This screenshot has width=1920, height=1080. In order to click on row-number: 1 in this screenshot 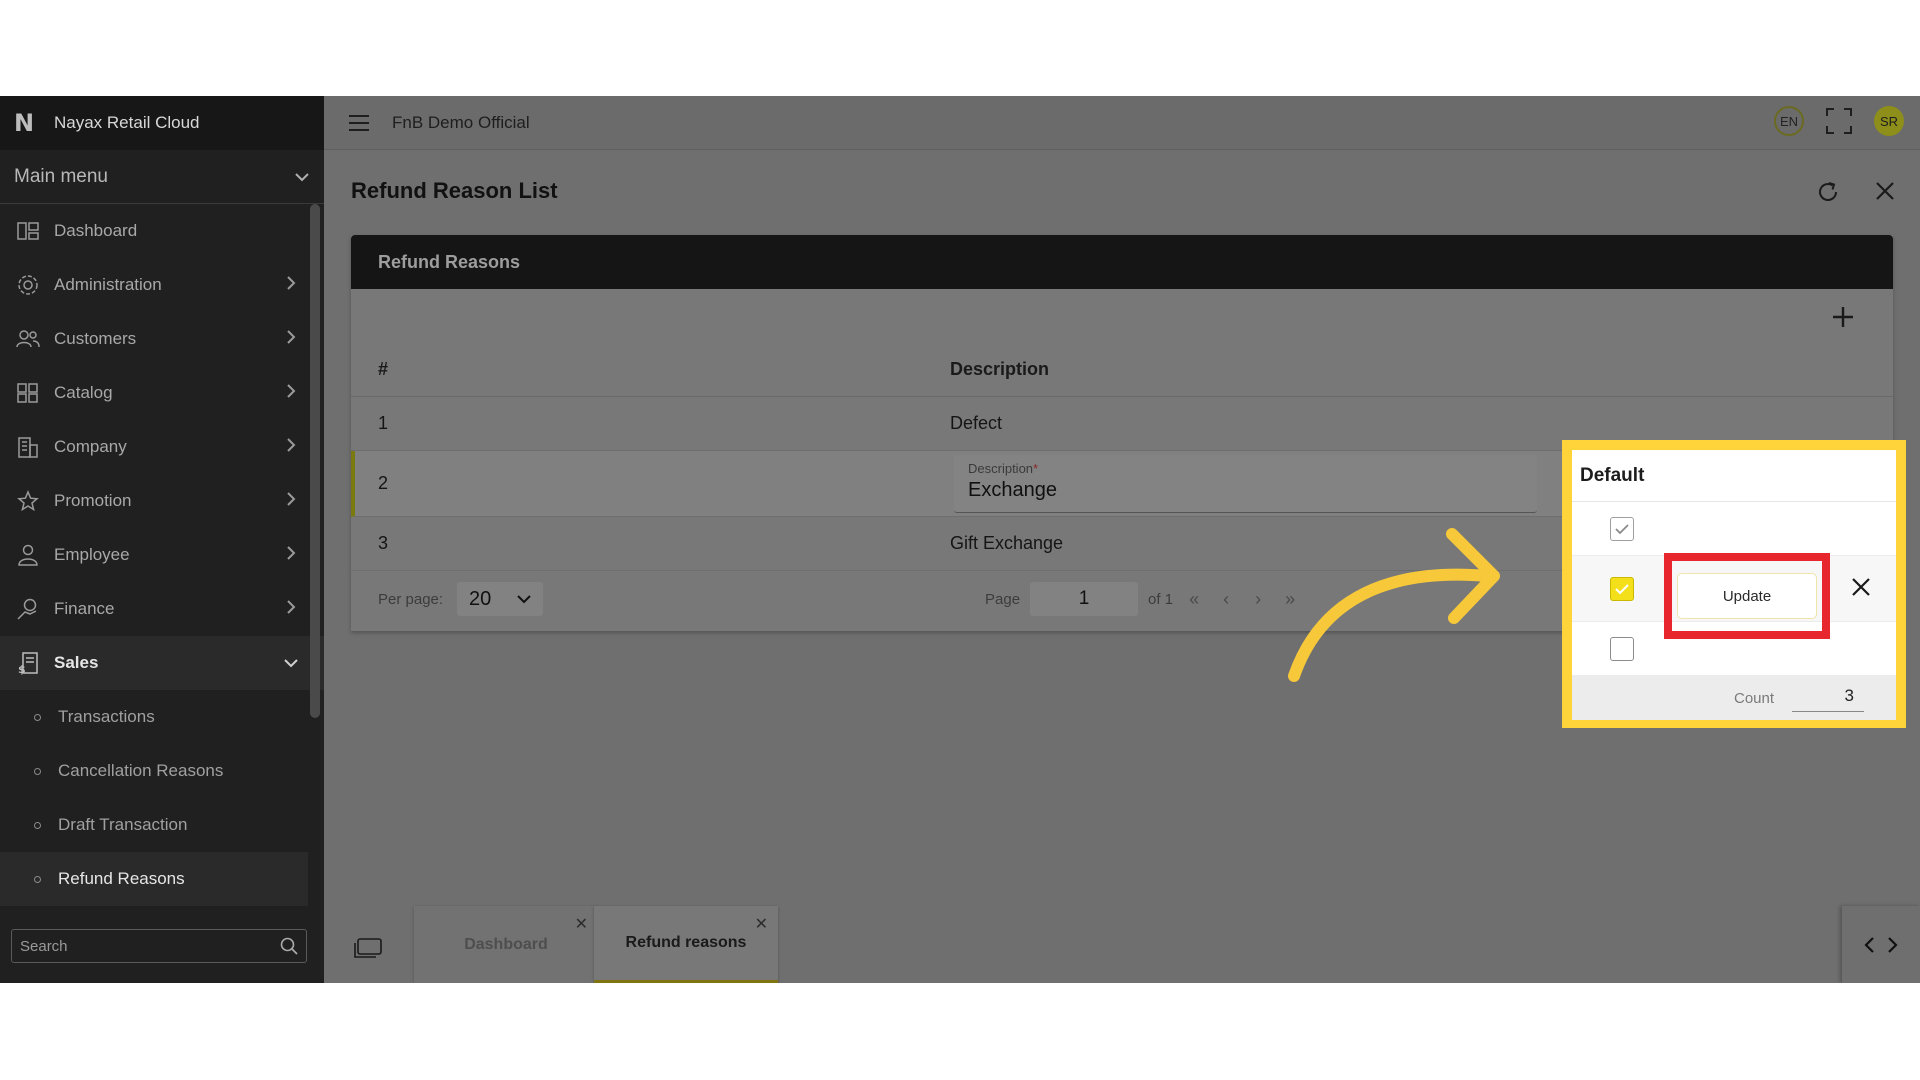, I will do `click(383, 423)`.